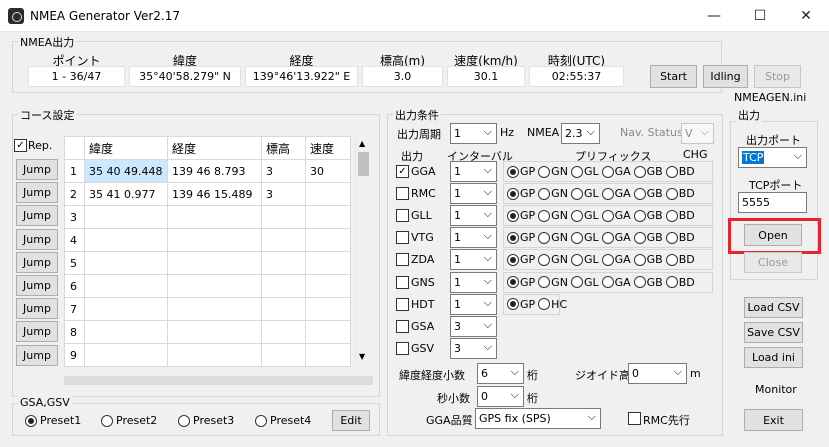  I want to click on table-row: 6, so click(207, 286).